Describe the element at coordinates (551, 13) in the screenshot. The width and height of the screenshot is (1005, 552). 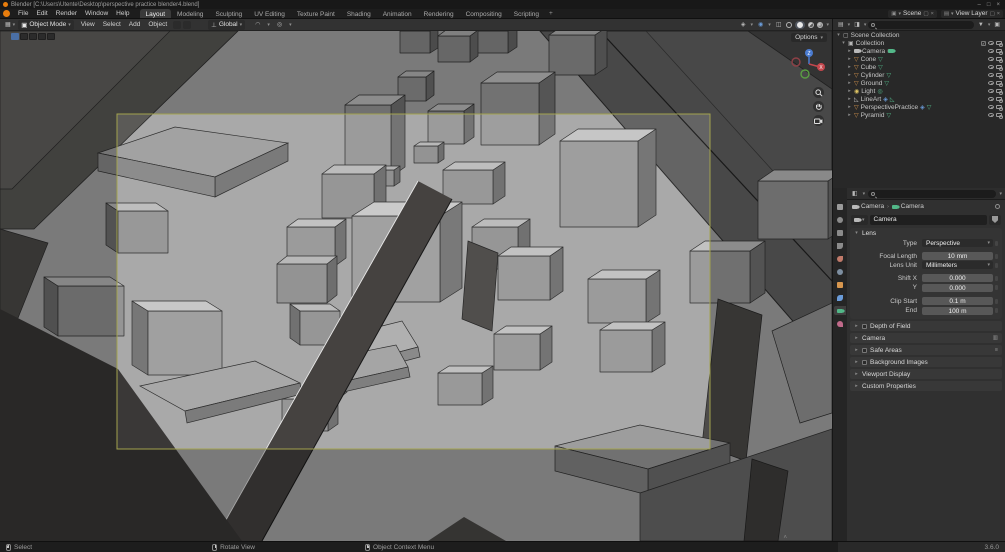
I see `add-workspace-button: +` at that location.